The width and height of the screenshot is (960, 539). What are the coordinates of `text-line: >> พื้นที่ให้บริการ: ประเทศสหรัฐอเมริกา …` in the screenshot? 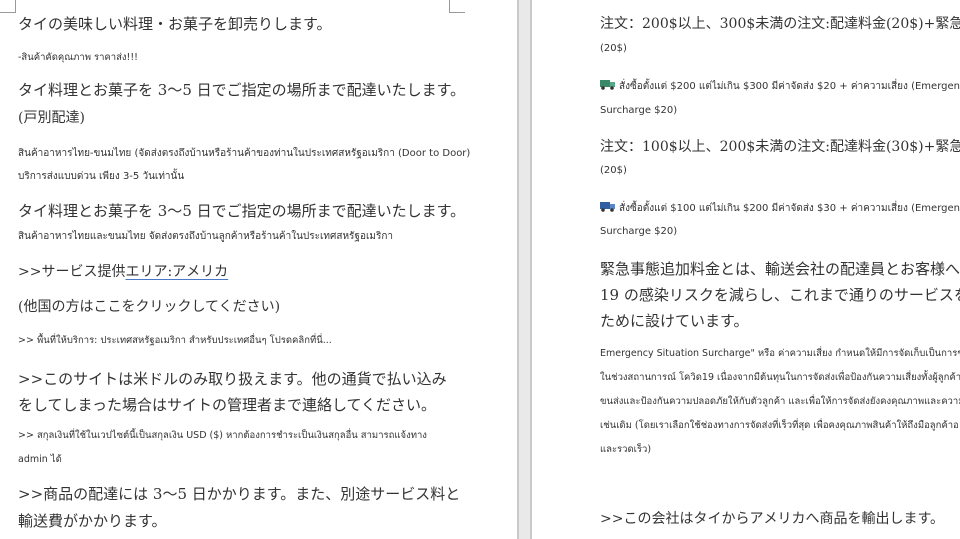 It's located at (175, 340).